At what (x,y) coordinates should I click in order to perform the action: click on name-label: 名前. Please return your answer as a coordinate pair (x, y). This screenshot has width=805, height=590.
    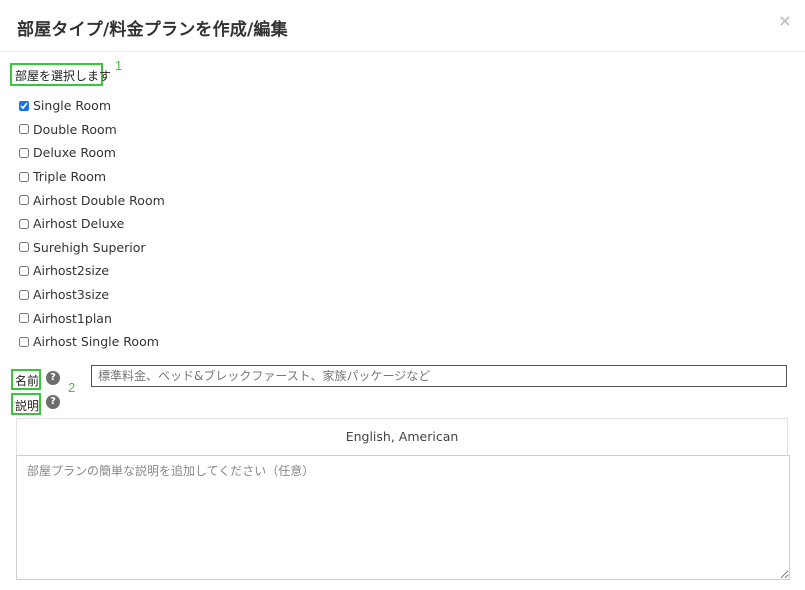
    Looking at the image, I should click on (27, 381).